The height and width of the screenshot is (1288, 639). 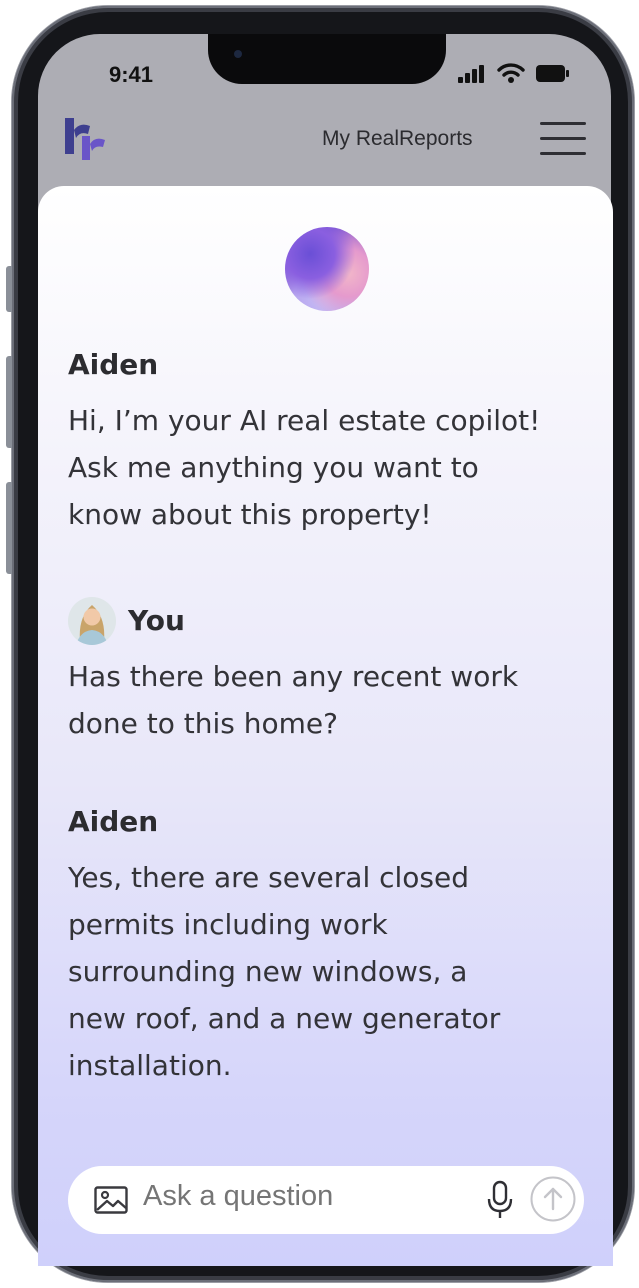 What do you see at coordinates (238, 54) in the screenshot?
I see `camera-dot` at bounding box center [238, 54].